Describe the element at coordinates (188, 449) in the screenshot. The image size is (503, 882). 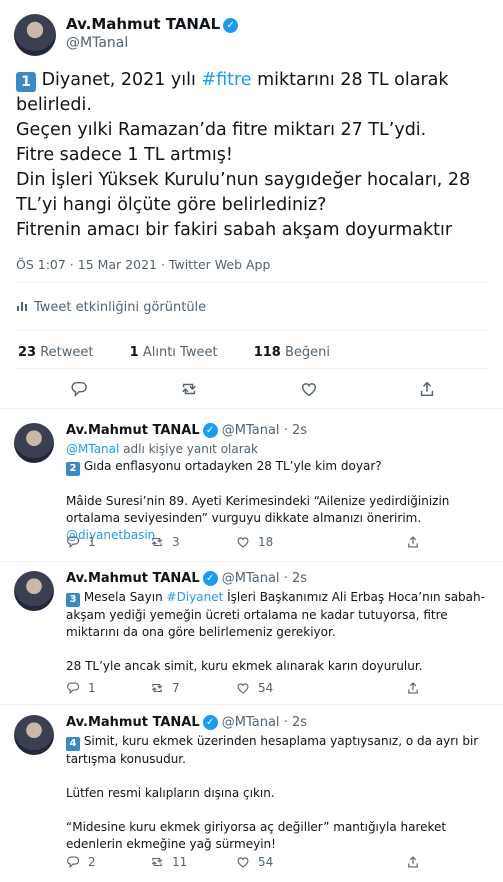
I see `replying-to-label: adlı kişiye yanıt olarak` at that location.